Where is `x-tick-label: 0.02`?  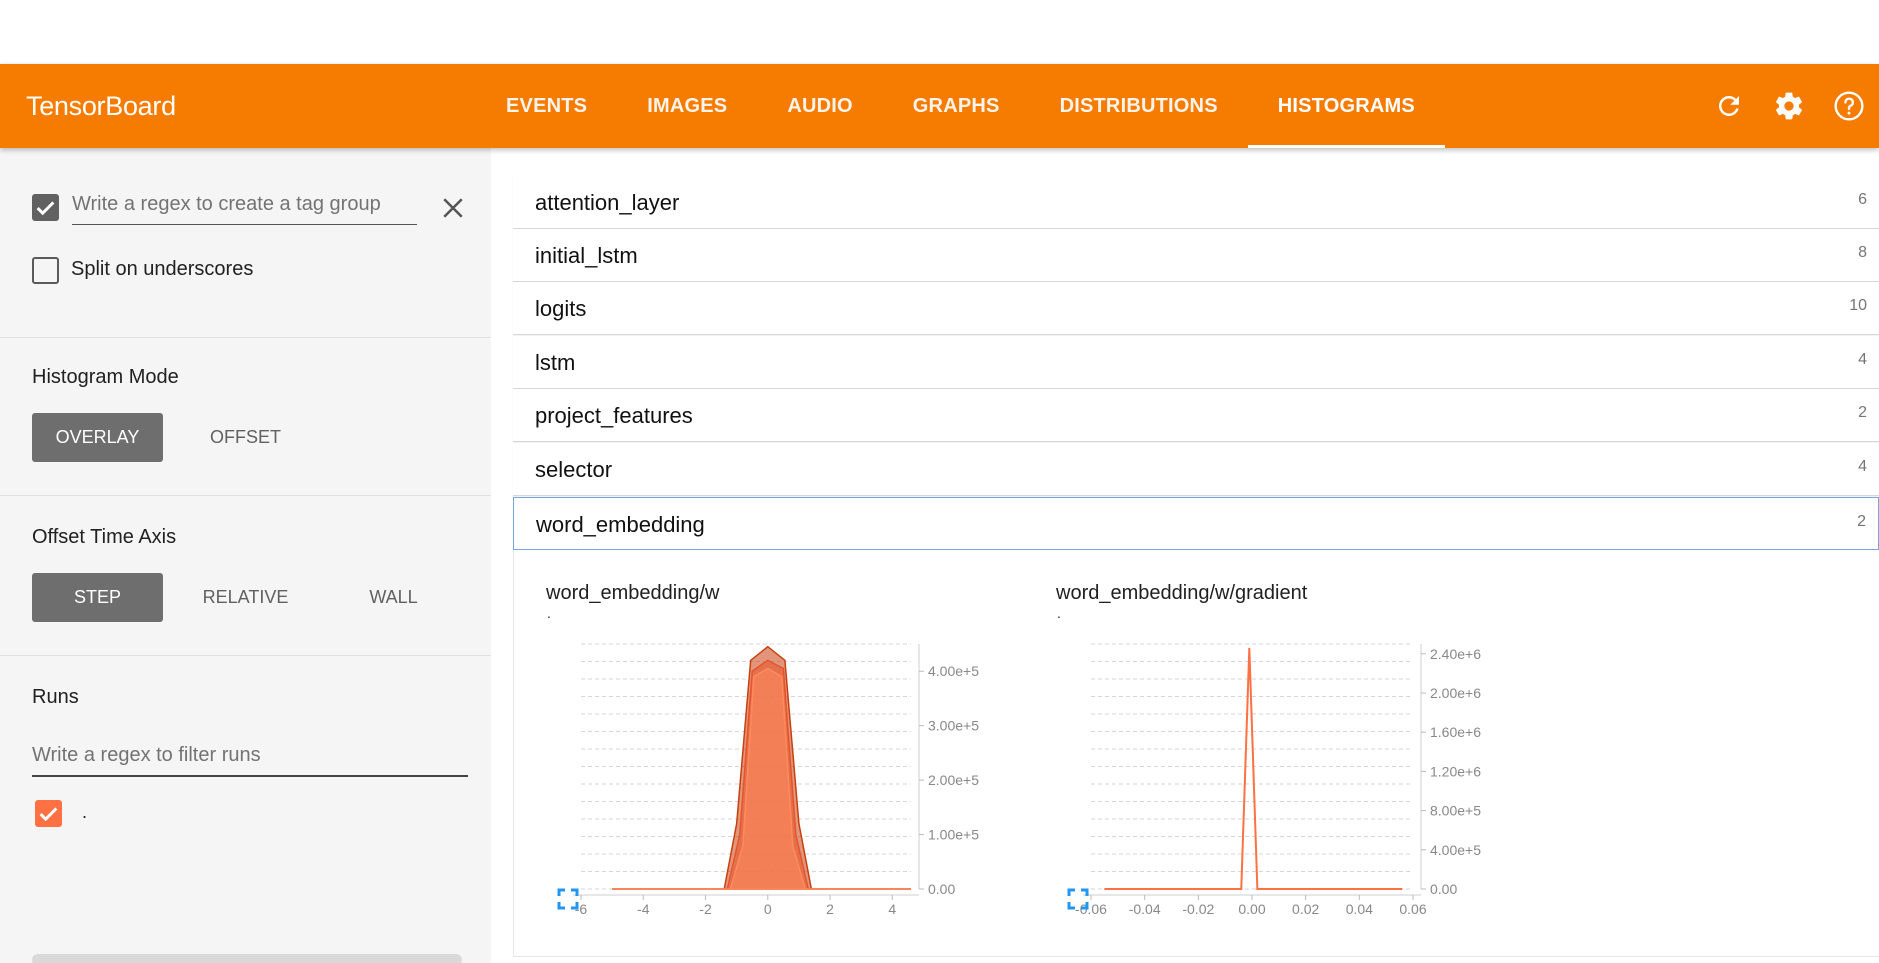
x-tick-label: 0.02 is located at coordinates (1305, 909).